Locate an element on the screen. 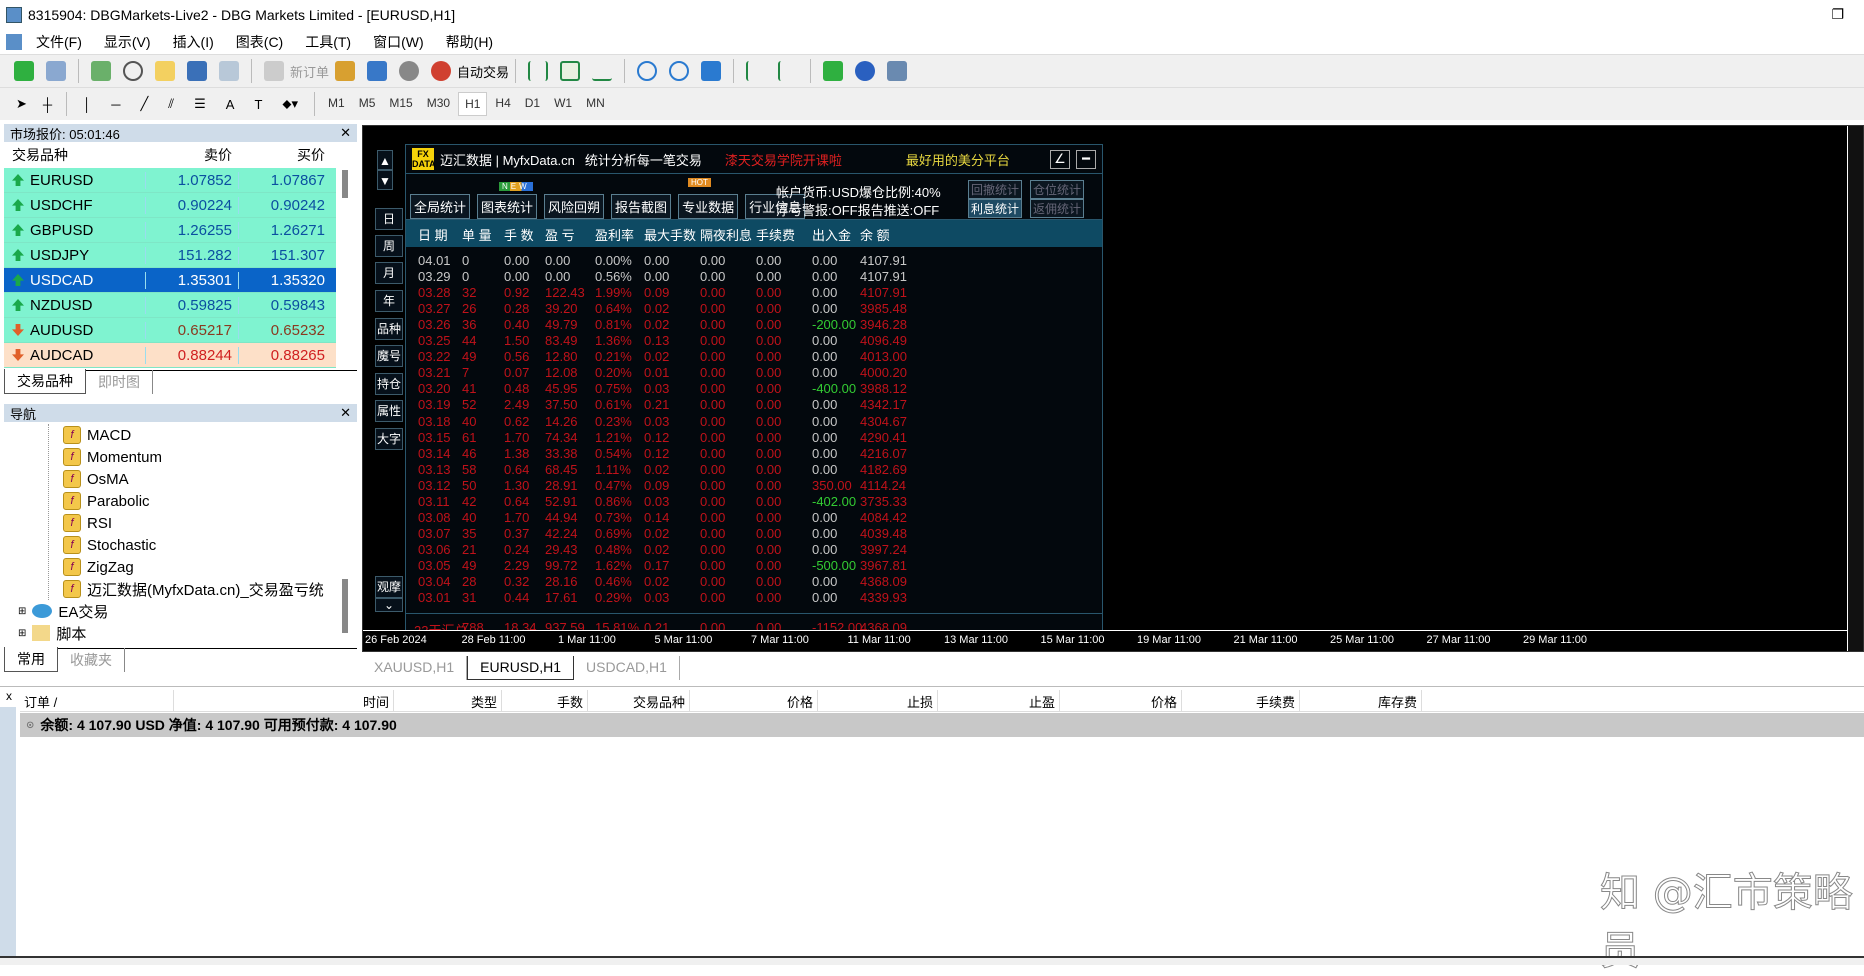  timeframe-h4: H4 is located at coordinates (502, 104).